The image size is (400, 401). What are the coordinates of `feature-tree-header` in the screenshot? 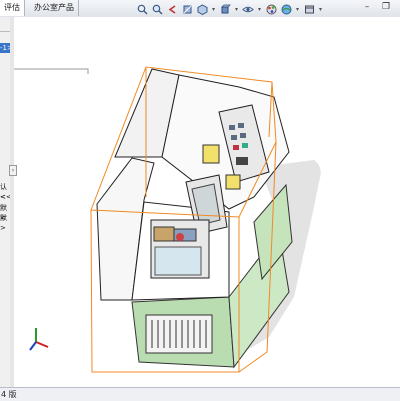 It's located at (5, 26).